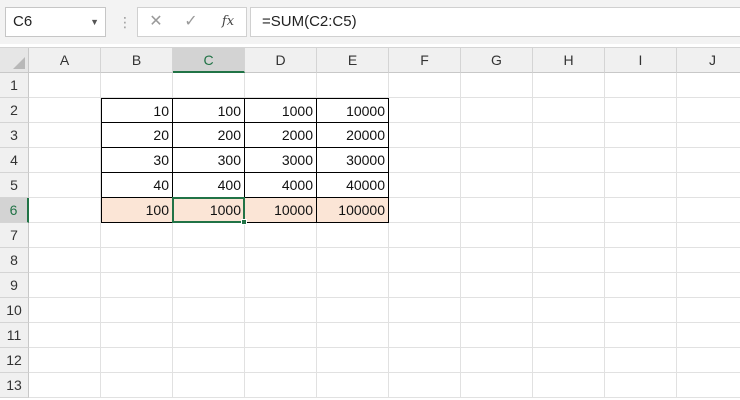 The image size is (740, 400). I want to click on cell-b11, so click(137, 335).